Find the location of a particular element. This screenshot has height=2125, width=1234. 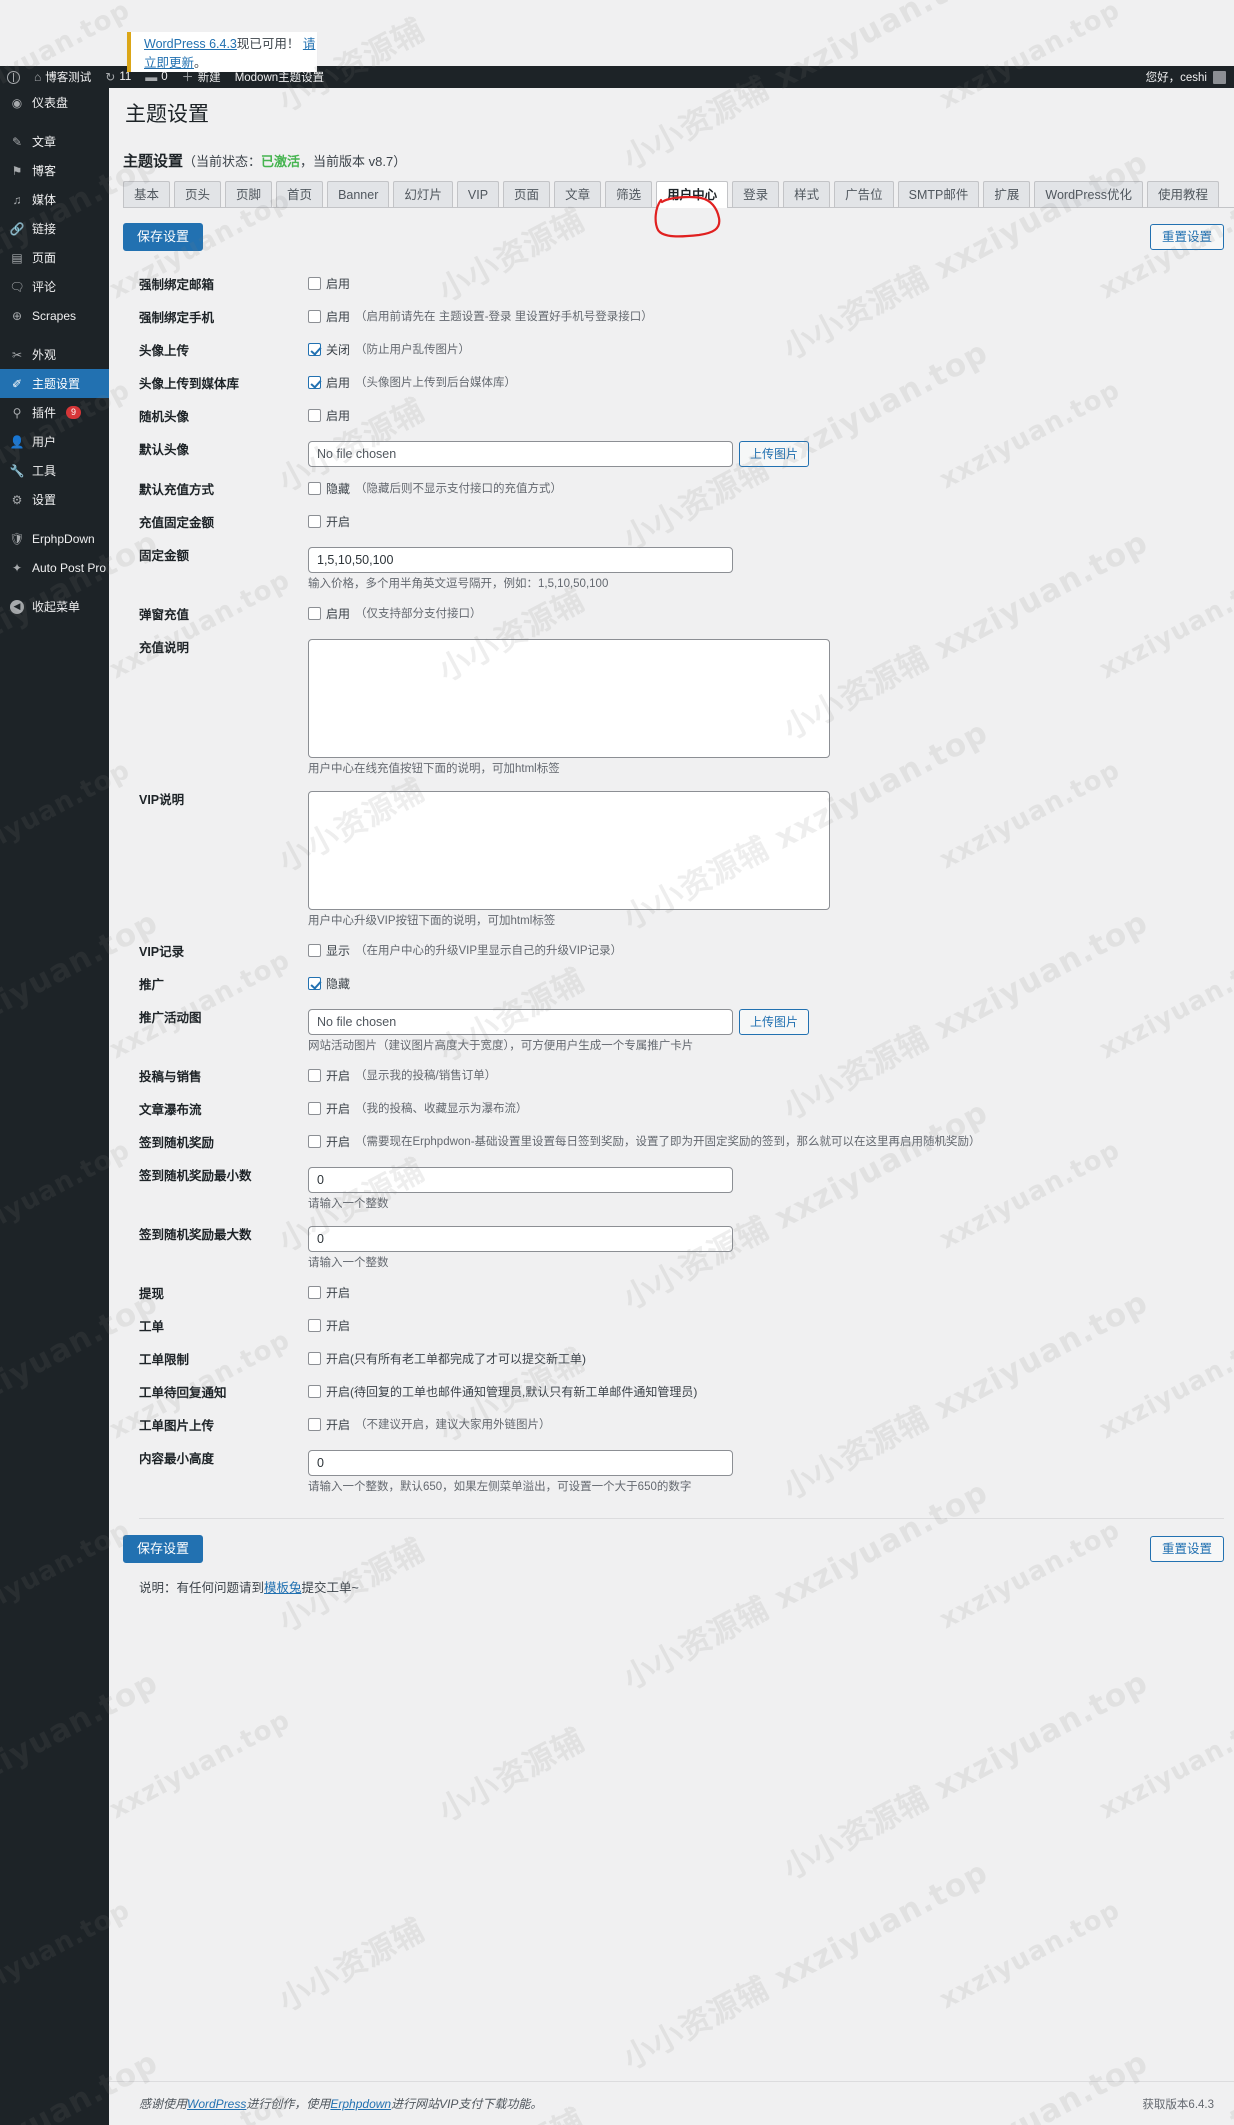

tab-7: 页面 is located at coordinates (527, 194).